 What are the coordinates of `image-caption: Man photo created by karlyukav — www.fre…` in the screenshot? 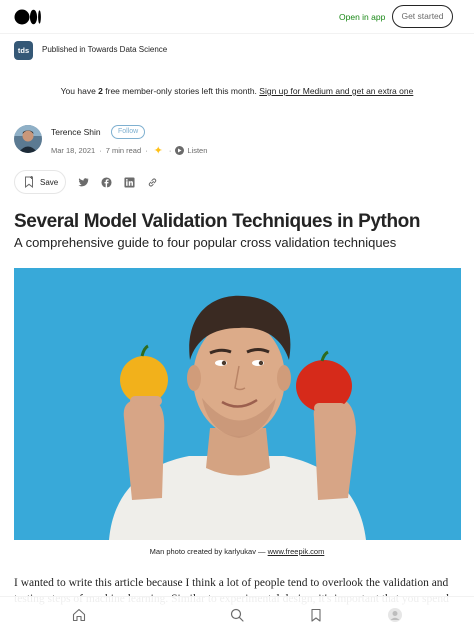 It's located at (237, 551).